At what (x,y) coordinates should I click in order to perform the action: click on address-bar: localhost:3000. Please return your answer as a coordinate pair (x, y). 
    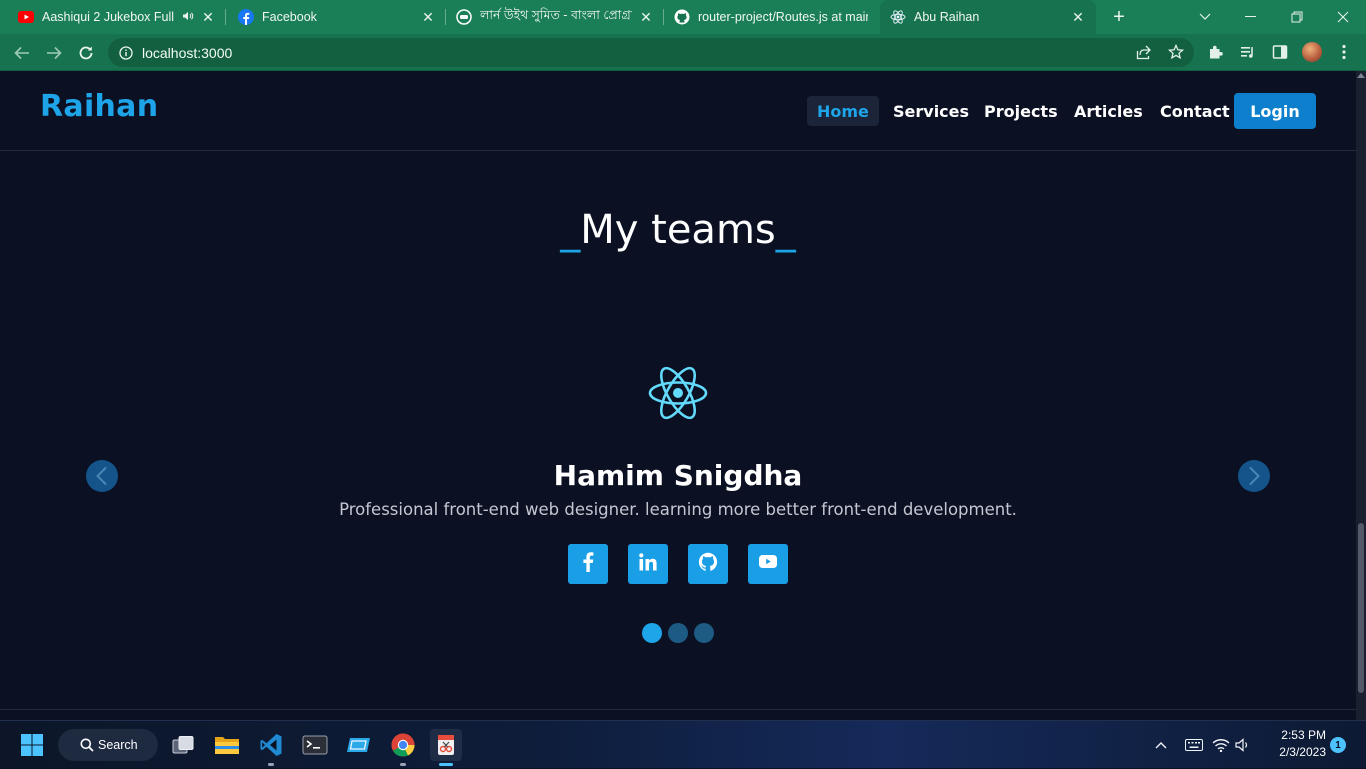
    Looking at the image, I should click on (651, 52).